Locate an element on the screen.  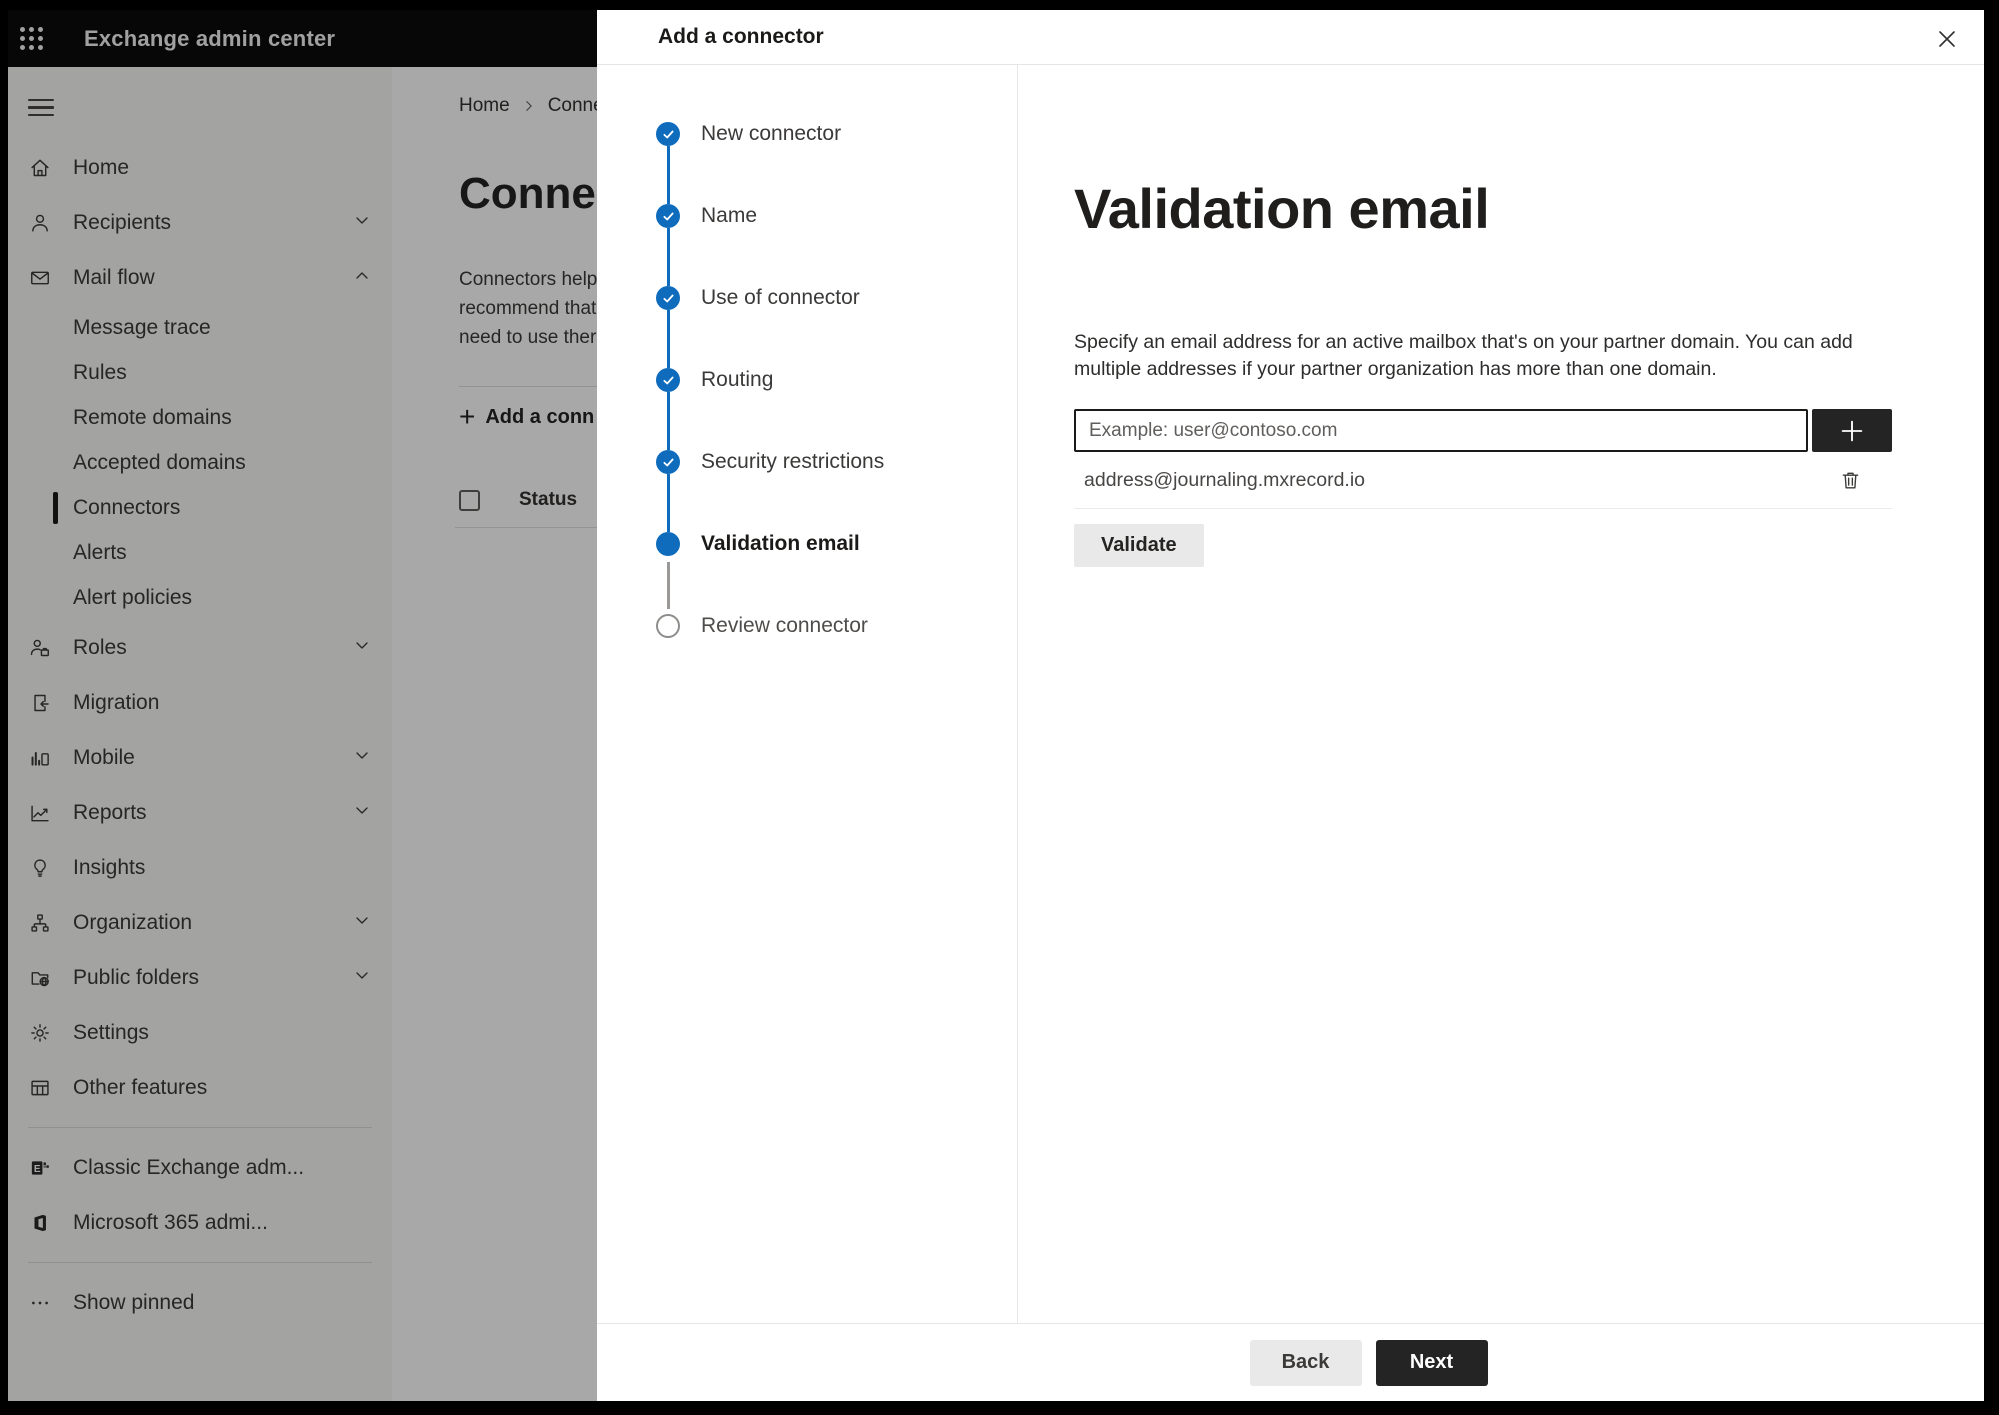
step-routing: Routing is located at coordinates (836, 409).